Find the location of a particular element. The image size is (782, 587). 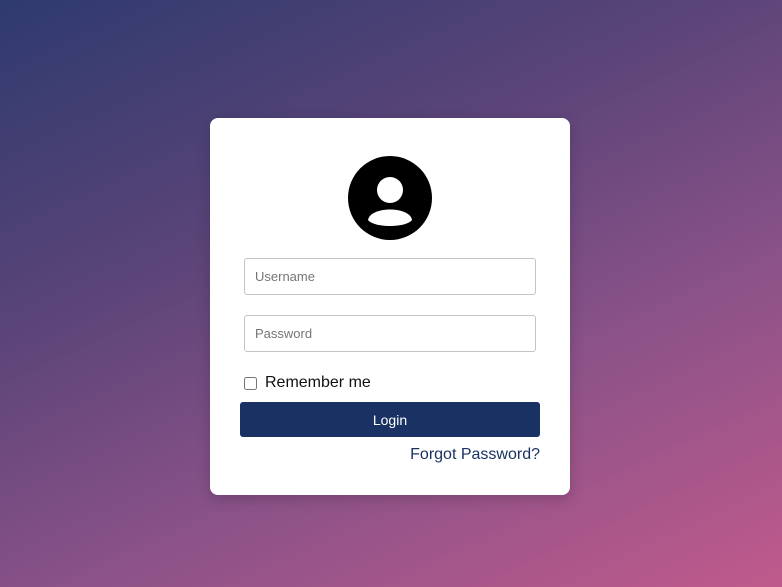

login-button: Login is located at coordinates (390, 419).